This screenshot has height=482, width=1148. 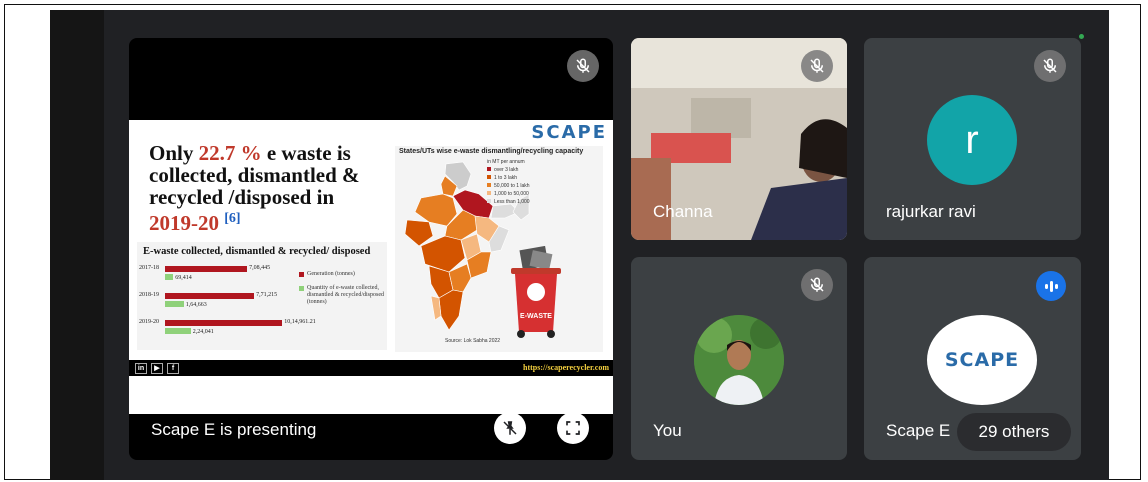 I want to click on avatar-initial: r, so click(x=972, y=140).